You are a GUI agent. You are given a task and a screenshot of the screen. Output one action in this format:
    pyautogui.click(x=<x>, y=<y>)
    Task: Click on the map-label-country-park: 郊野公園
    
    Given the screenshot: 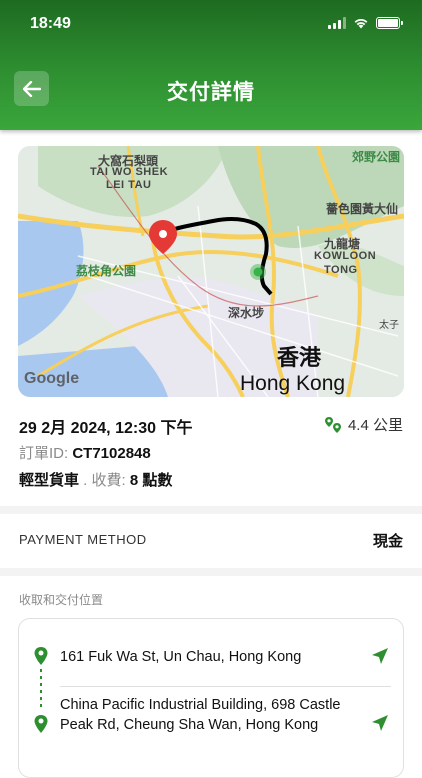 What is the action you would take?
    pyautogui.click(x=376, y=157)
    